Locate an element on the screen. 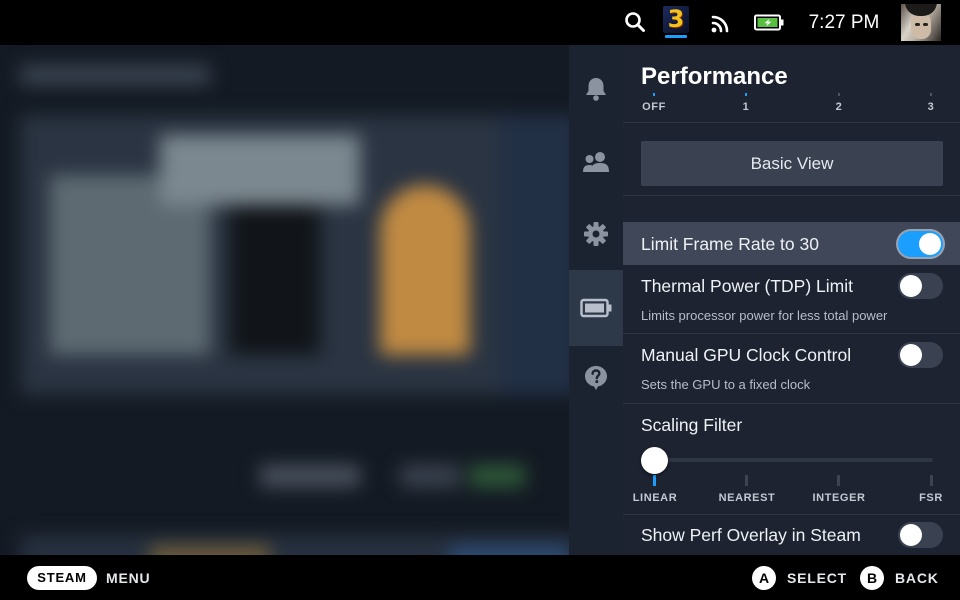  setting-label: Limit Frame Rate to 30 is located at coordinates (730, 244).